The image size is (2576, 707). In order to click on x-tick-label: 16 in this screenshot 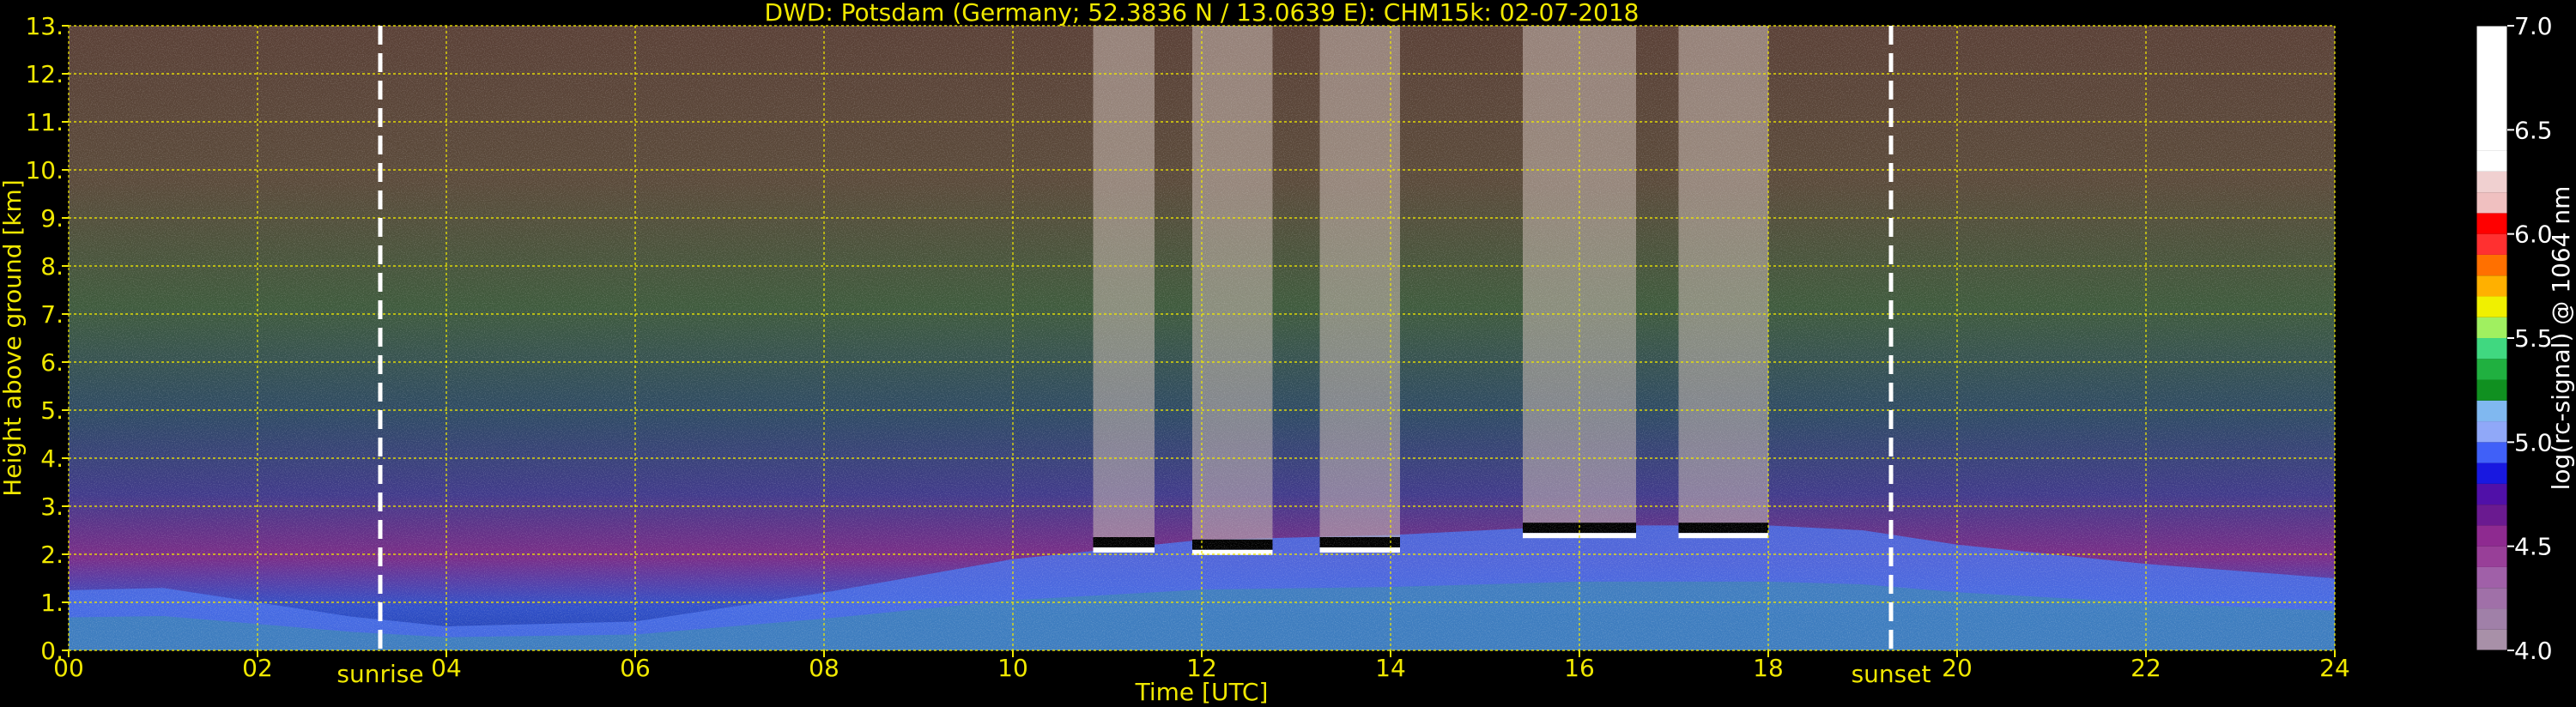, I will do `click(1579, 668)`.